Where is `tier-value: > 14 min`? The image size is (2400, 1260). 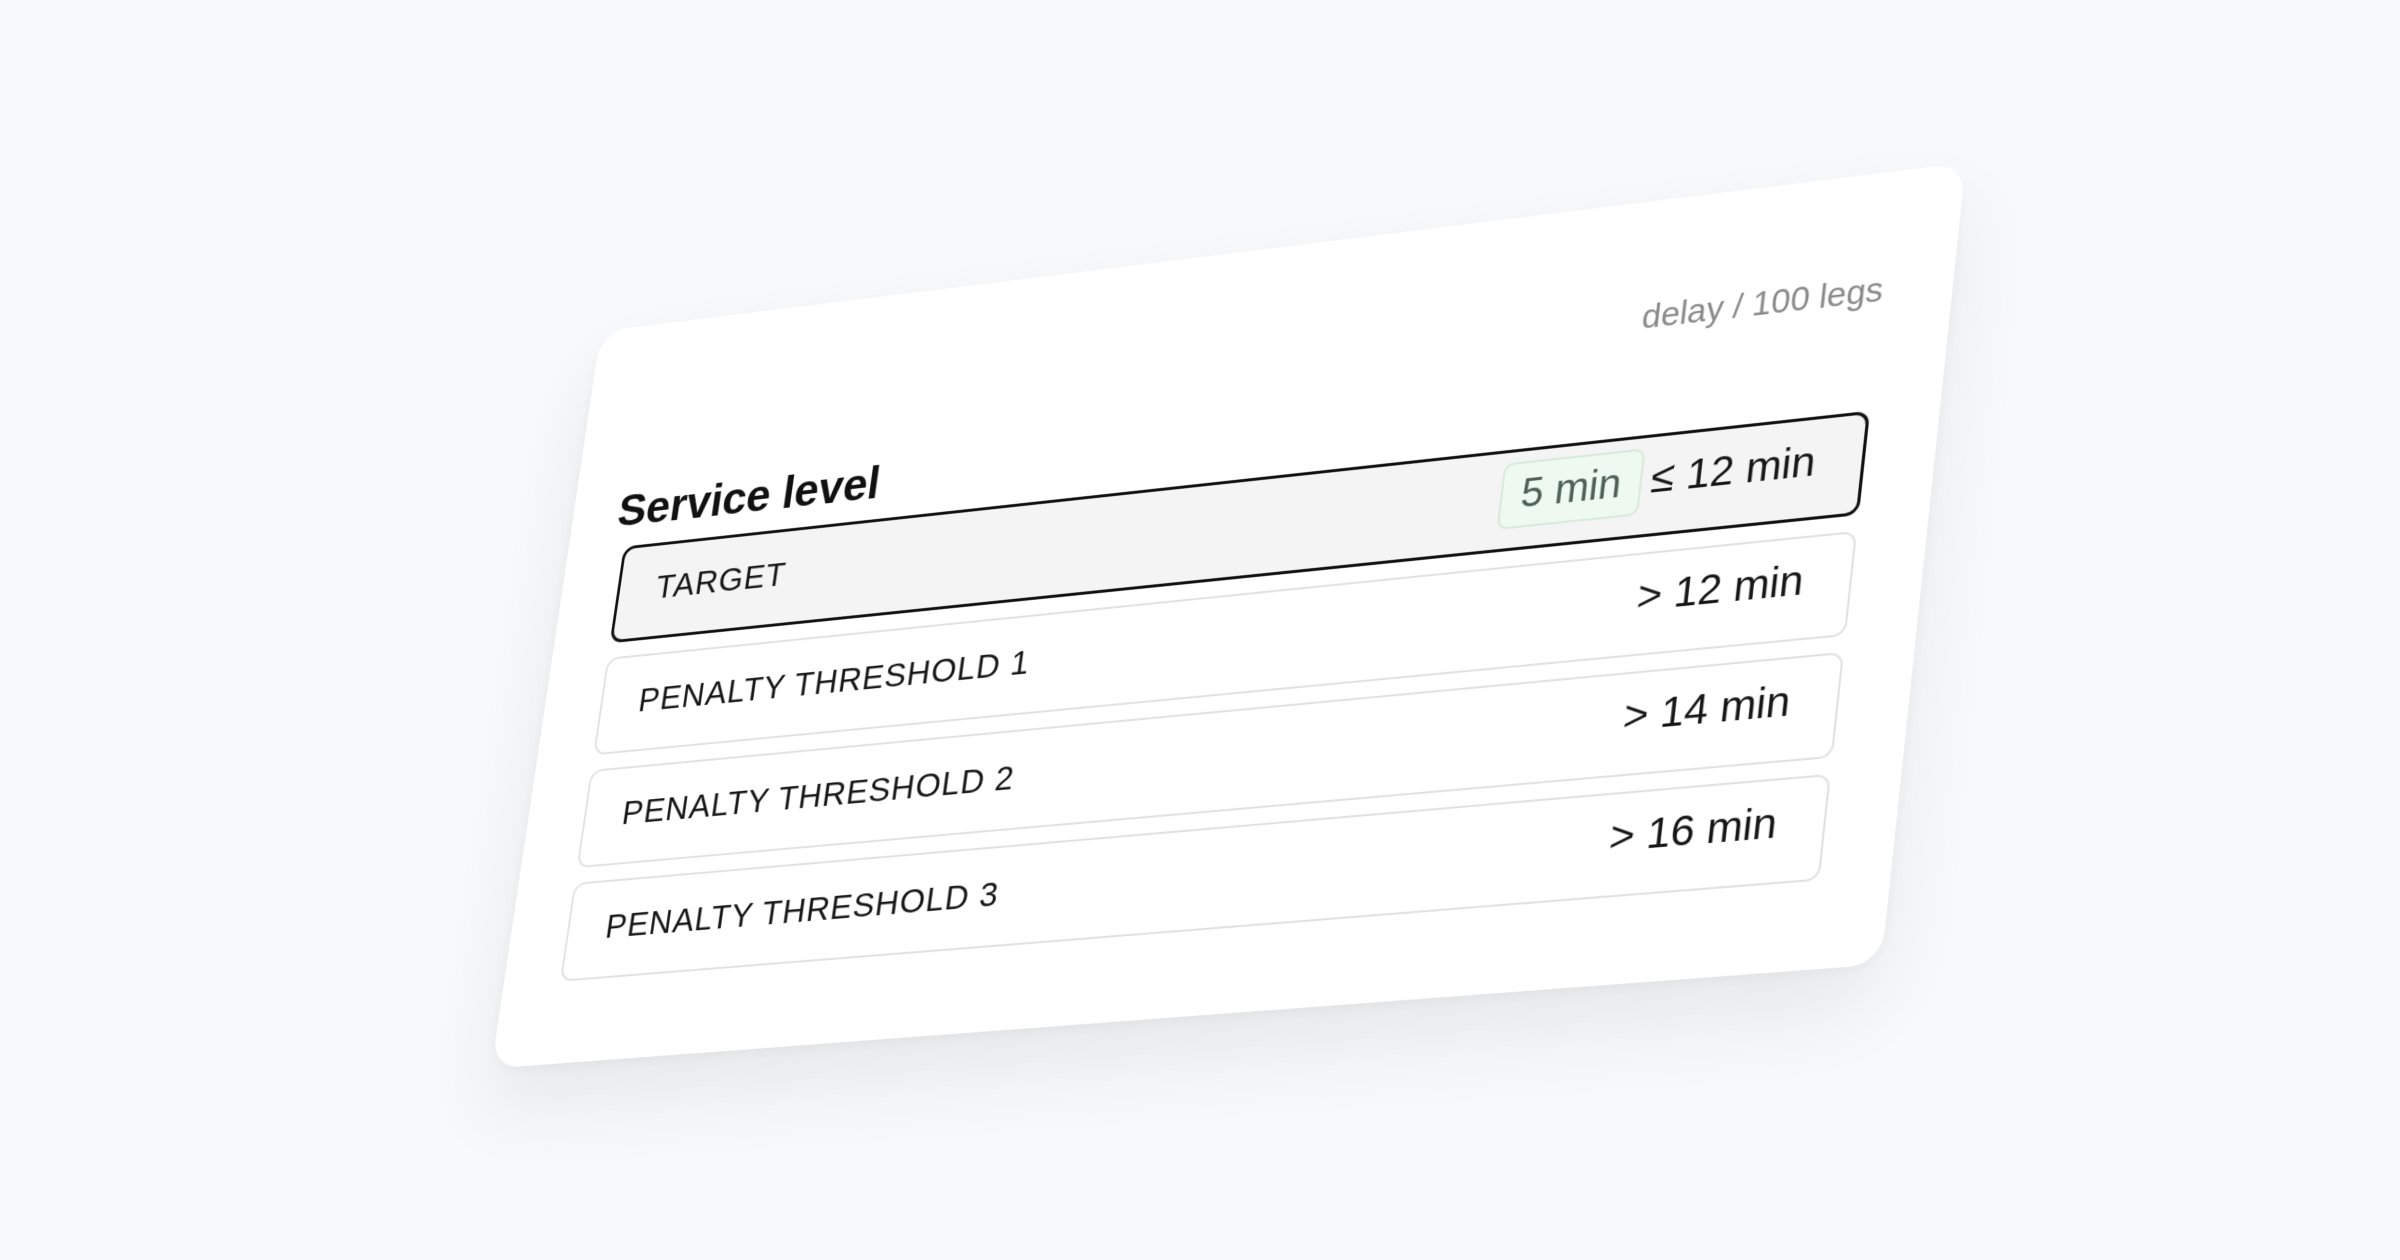 tier-value: > 14 min is located at coordinates (1707, 708).